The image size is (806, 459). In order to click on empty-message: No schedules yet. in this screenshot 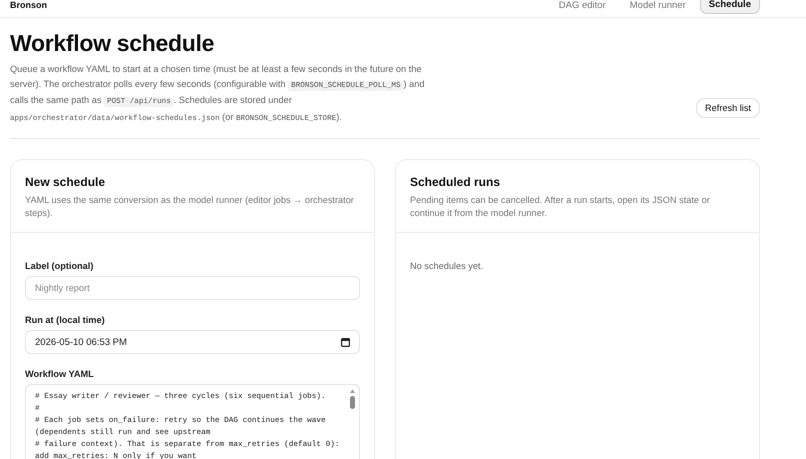, I will do `click(447, 266)`.